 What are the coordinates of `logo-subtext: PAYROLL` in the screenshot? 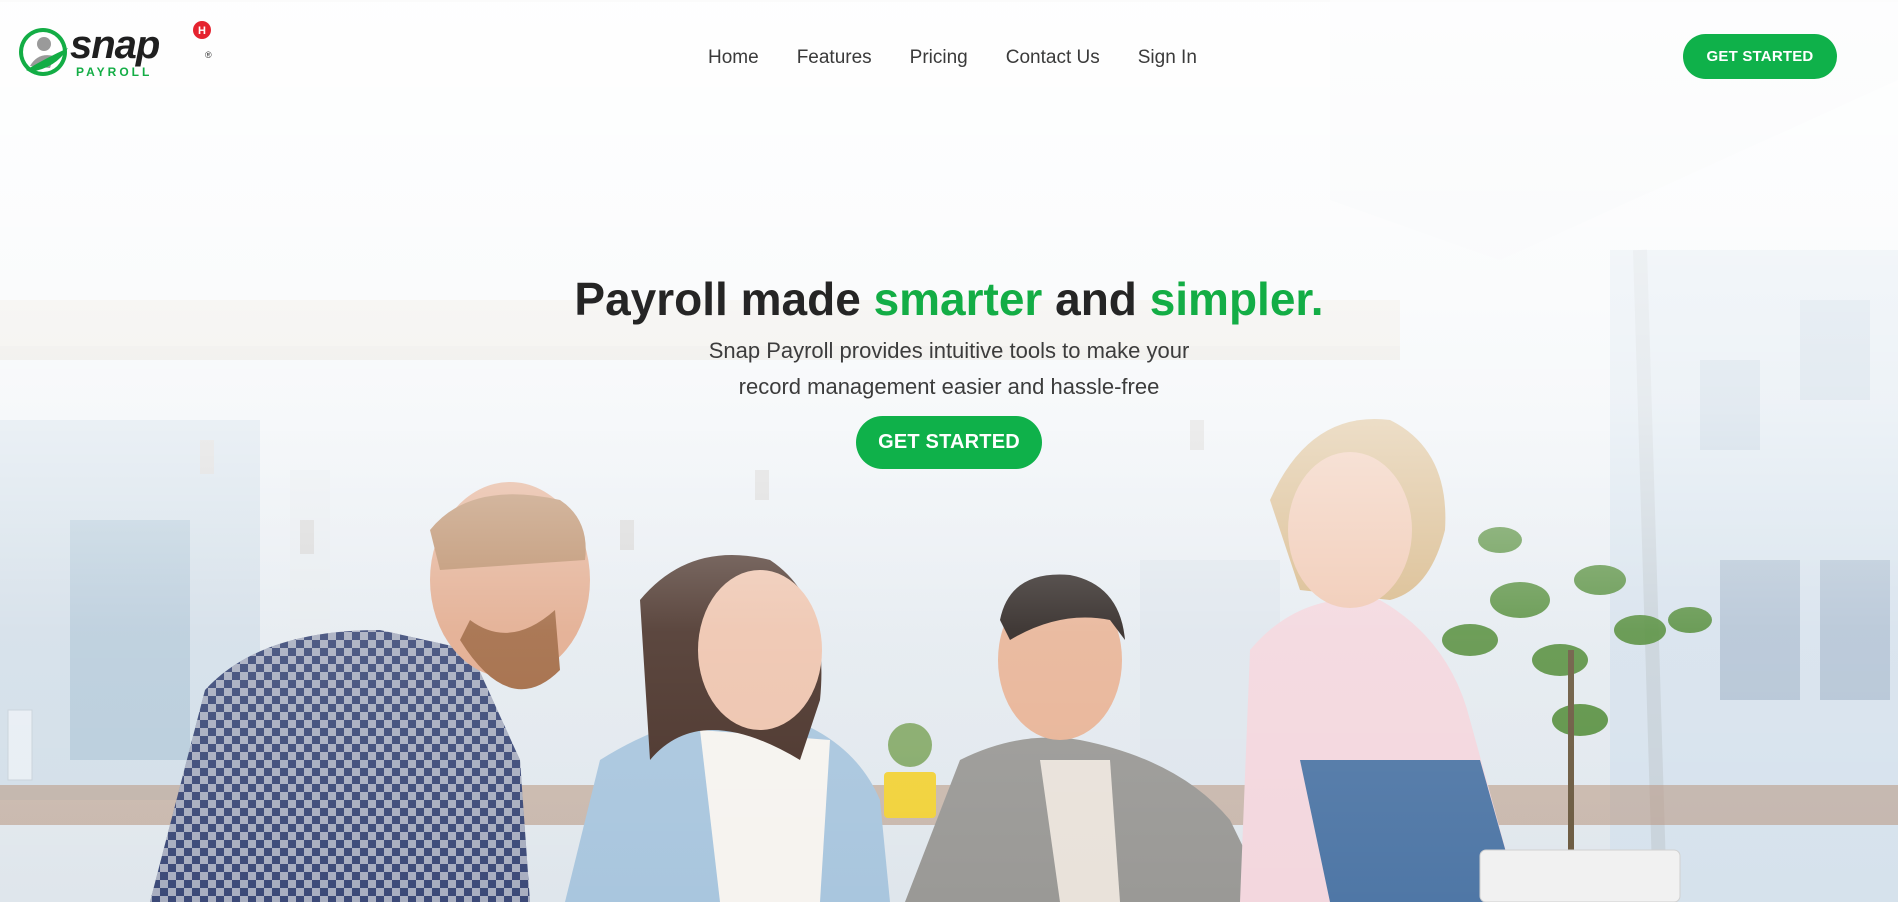 It's located at (114, 72).